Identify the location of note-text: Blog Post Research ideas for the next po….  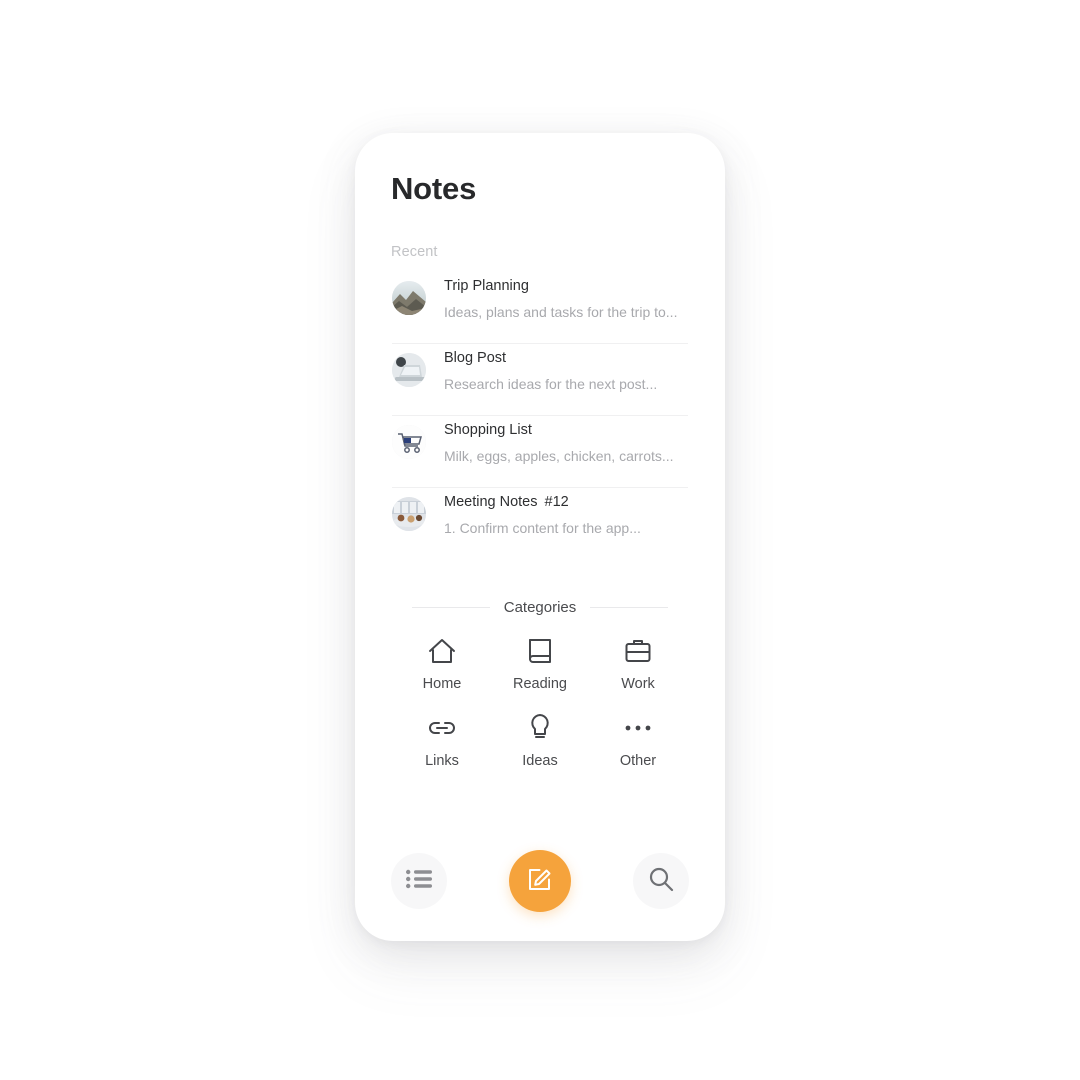
(566, 371).